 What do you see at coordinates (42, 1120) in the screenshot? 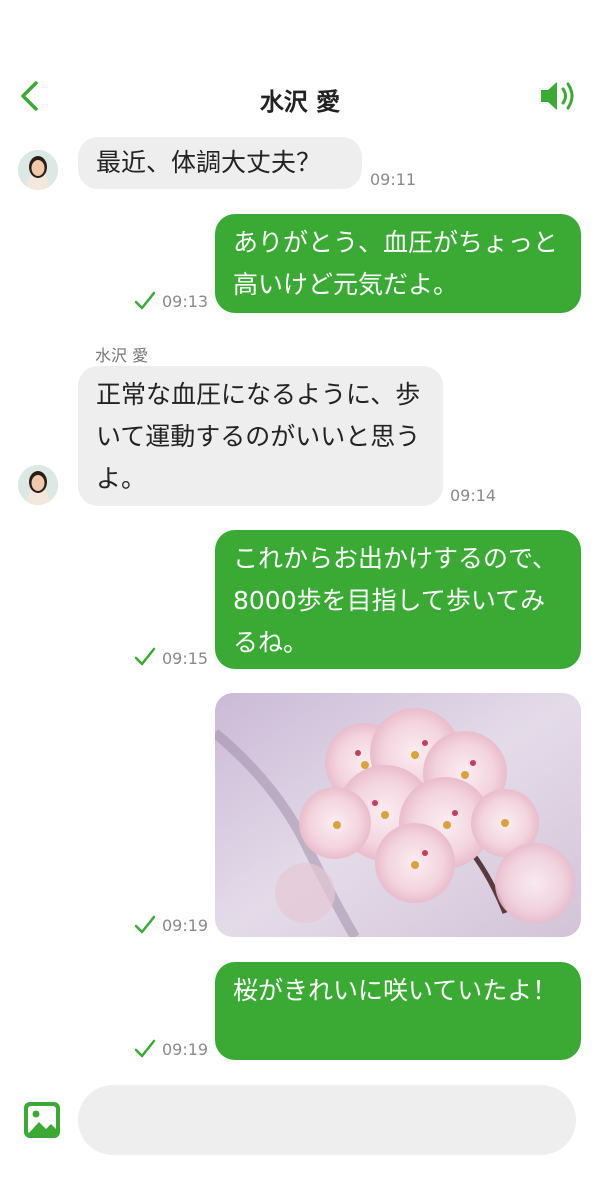
I see `image-gallery-icon` at bounding box center [42, 1120].